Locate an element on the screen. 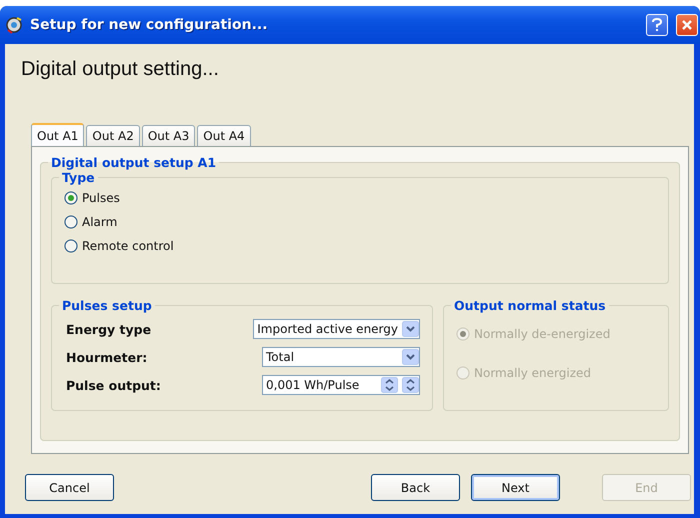  field-label: Hourmeter: is located at coordinates (107, 357).